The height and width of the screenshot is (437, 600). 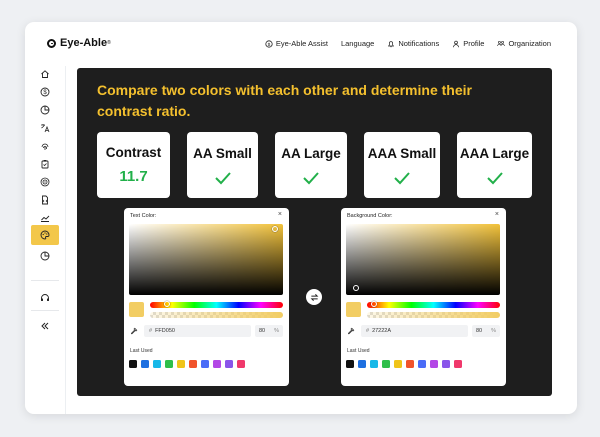 I want to click on sidebar-item-dollar: $, so click(x=45, y=92).